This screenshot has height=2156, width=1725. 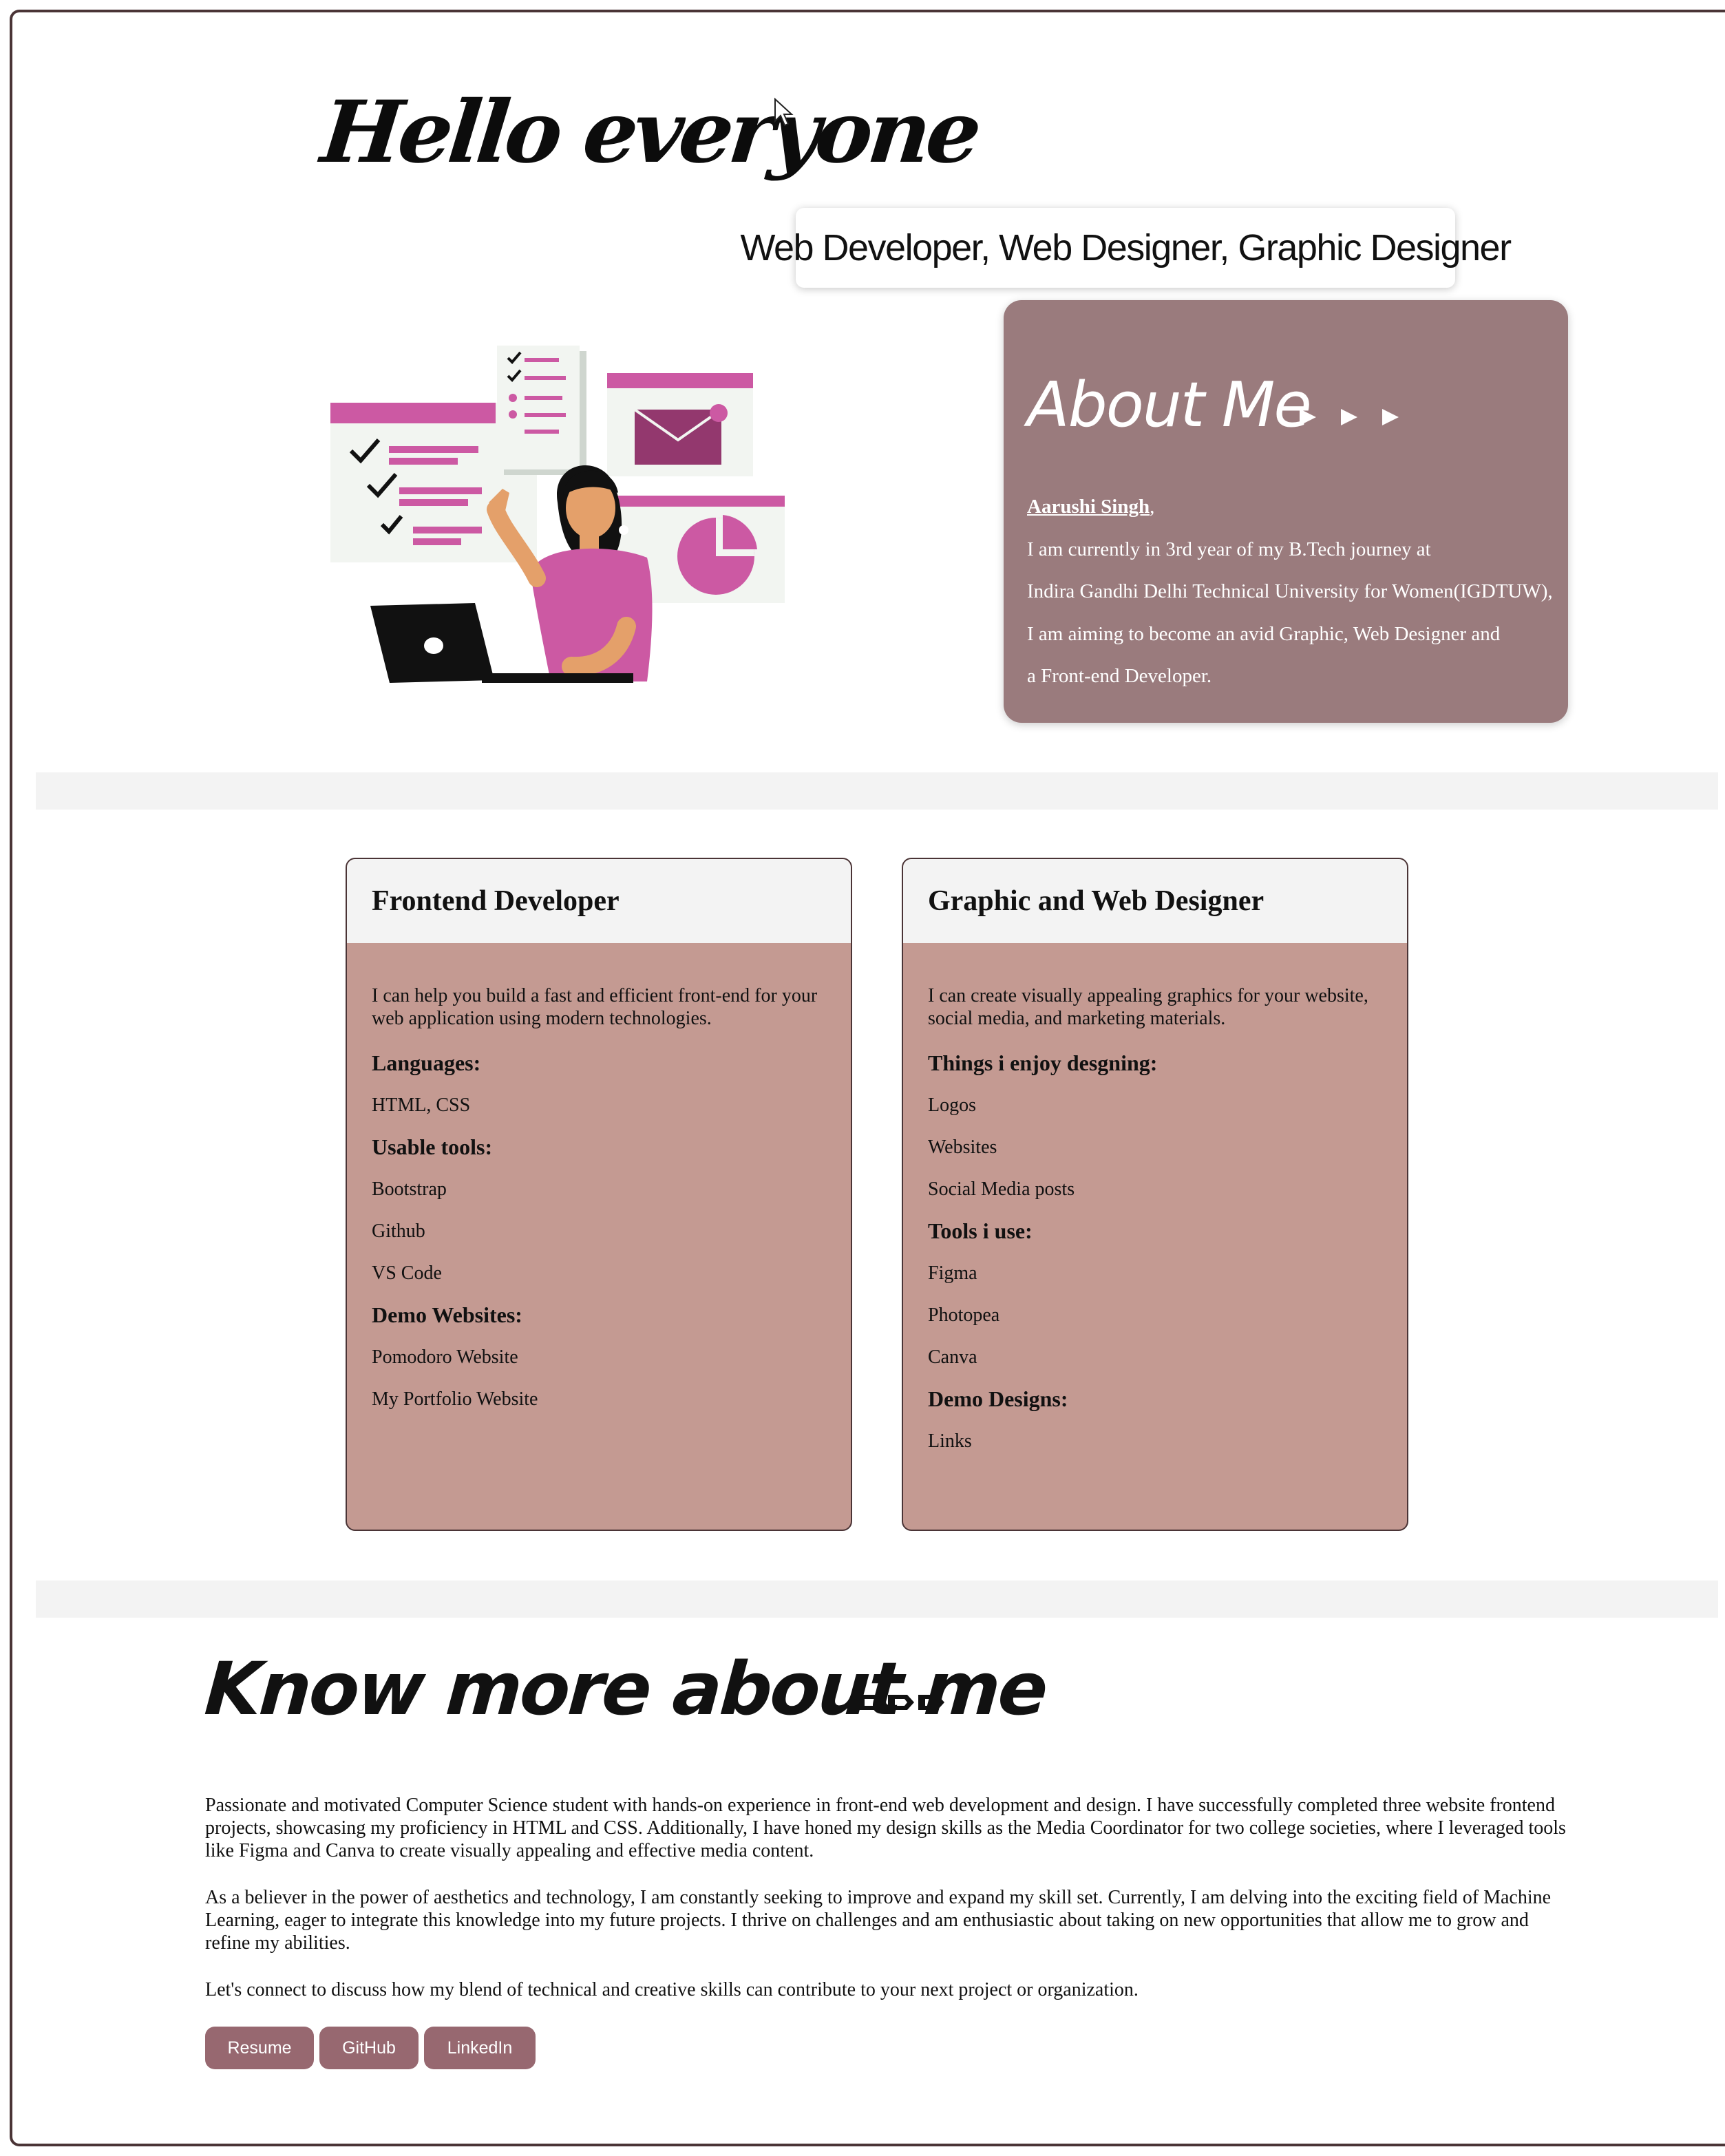 I want to click on card-section-heading: Tools i use:, so click(x=980, y=1230).